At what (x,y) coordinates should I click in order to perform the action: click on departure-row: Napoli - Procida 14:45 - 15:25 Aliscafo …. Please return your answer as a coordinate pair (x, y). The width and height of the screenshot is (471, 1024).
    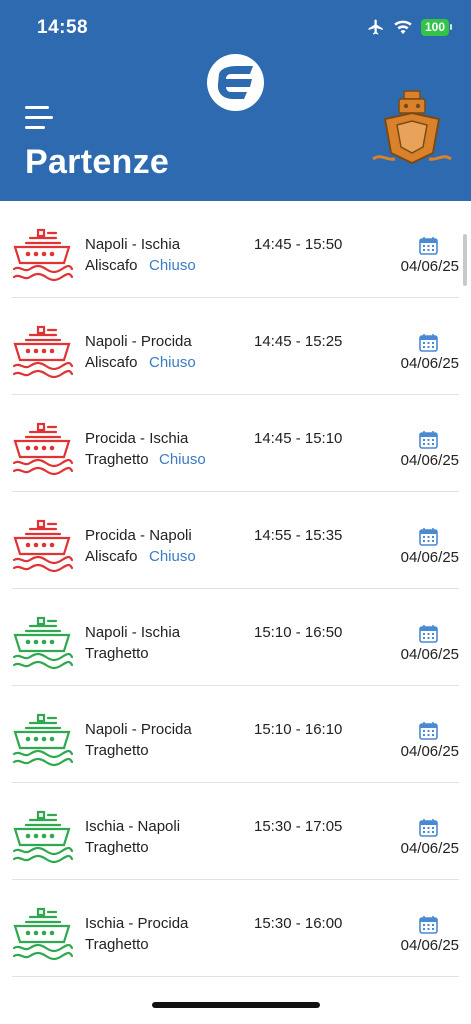
    Looking at the image, I should click on (235, 346).